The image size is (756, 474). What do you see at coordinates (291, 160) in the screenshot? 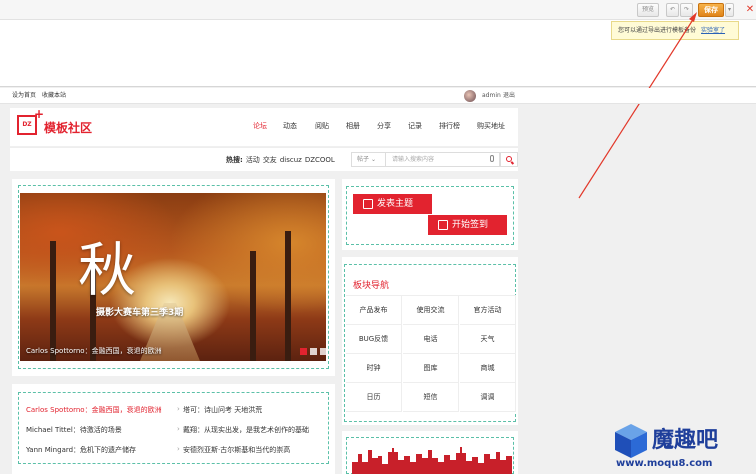
I see `hot-item: discuz` at bounding box center [291, 160].